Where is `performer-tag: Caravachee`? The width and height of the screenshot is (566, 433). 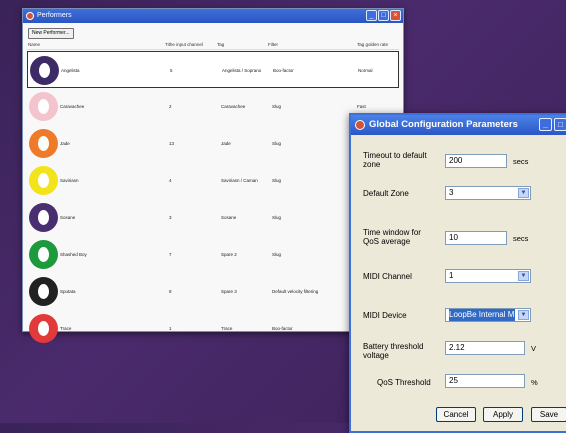
performer-tag: Caravachee is located at coordinates (233, 106).